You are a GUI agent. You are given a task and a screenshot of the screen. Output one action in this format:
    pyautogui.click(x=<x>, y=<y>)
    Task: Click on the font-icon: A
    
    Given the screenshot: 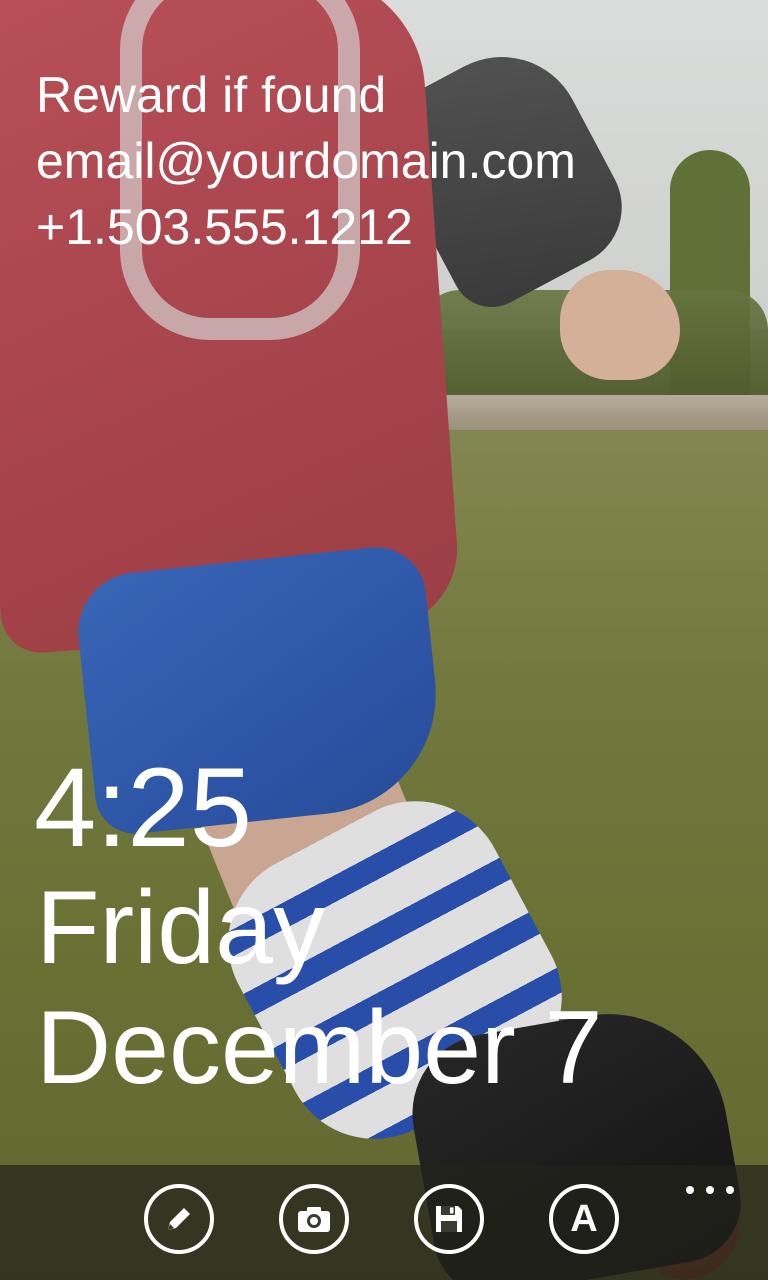 What is the action you would take?
    pyautogui.click(x=584, y=1219)
    